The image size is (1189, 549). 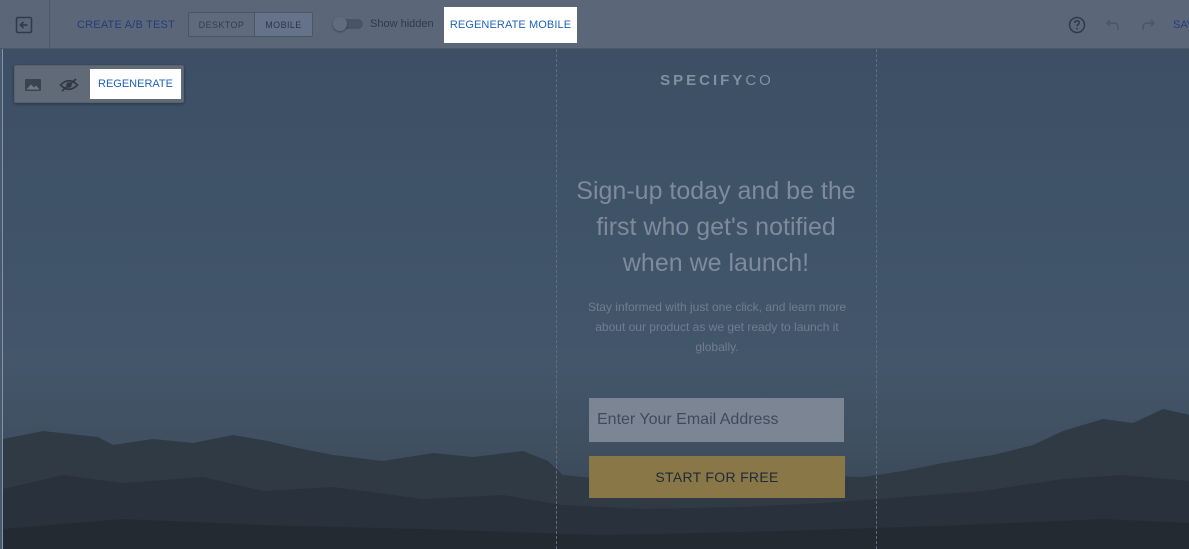 I want to click on email-field, so click(x=716, y=420).